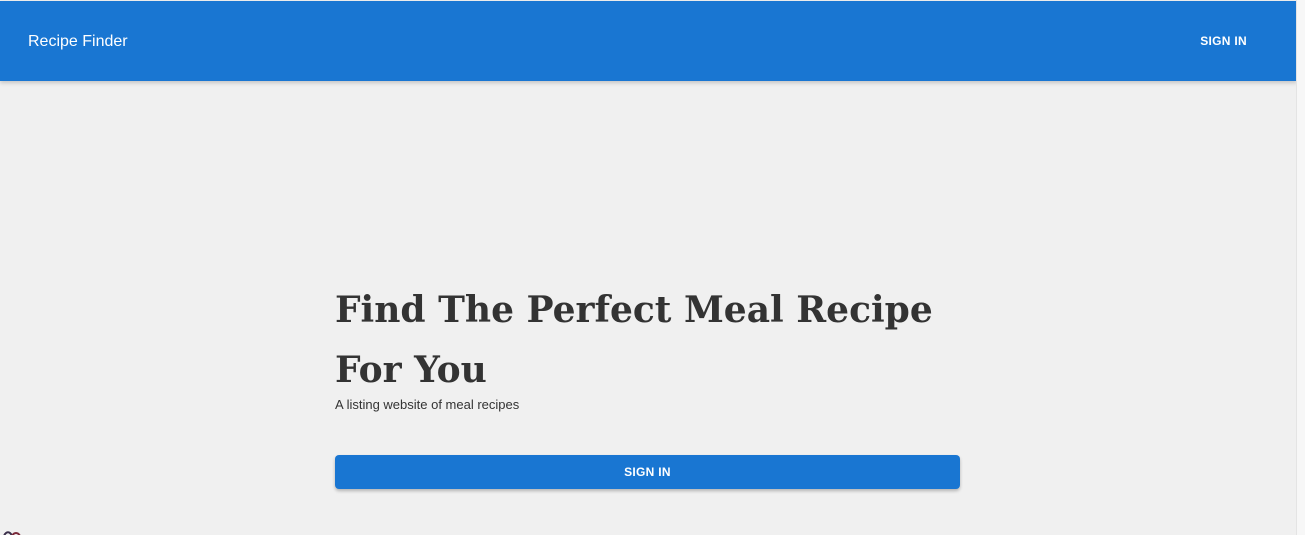 The width and height of the screenshot is (1305, 535). Describe the element at coordinates (427, 404) in the screenshot. I see `hero-subtitle: A listing website of meal recipes` at that location.